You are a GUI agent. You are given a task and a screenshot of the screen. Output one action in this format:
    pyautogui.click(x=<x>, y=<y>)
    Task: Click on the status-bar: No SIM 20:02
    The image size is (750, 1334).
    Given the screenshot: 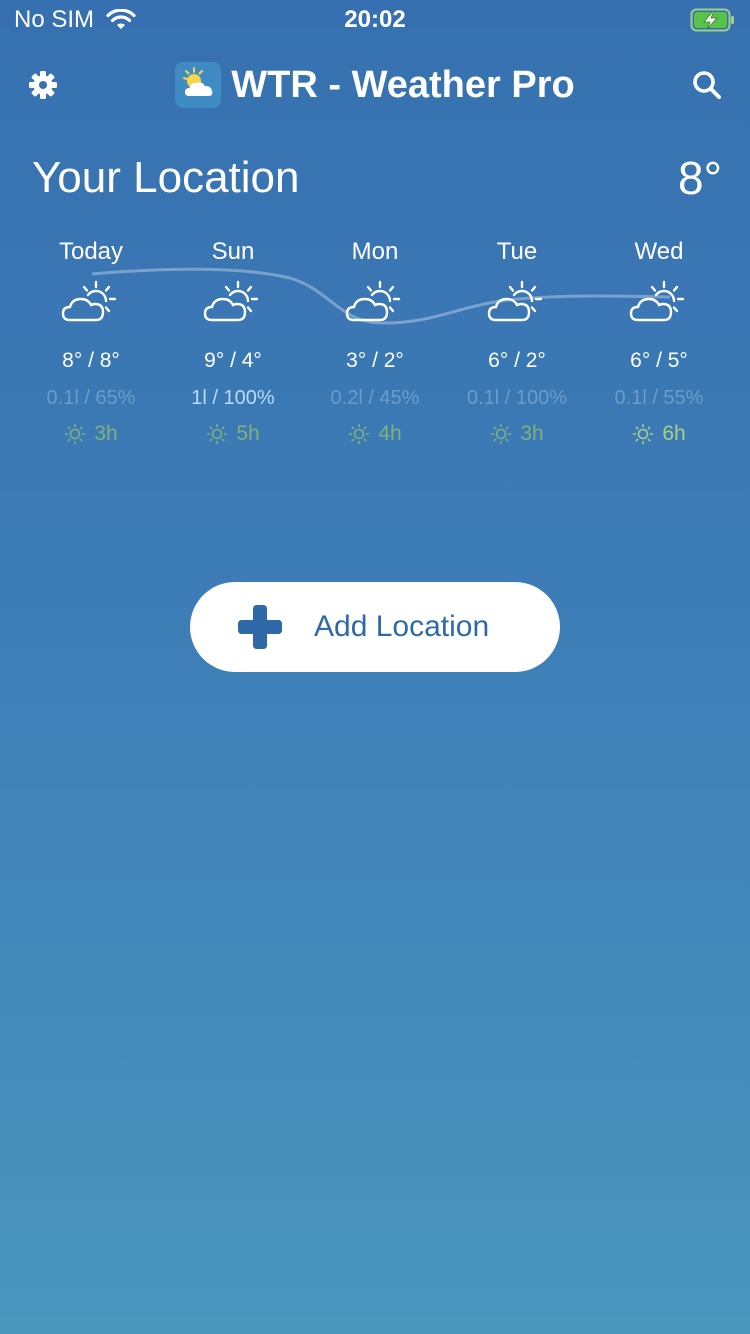 What is the action you would take?
    pyautogui.click(x=375, y=20)
    